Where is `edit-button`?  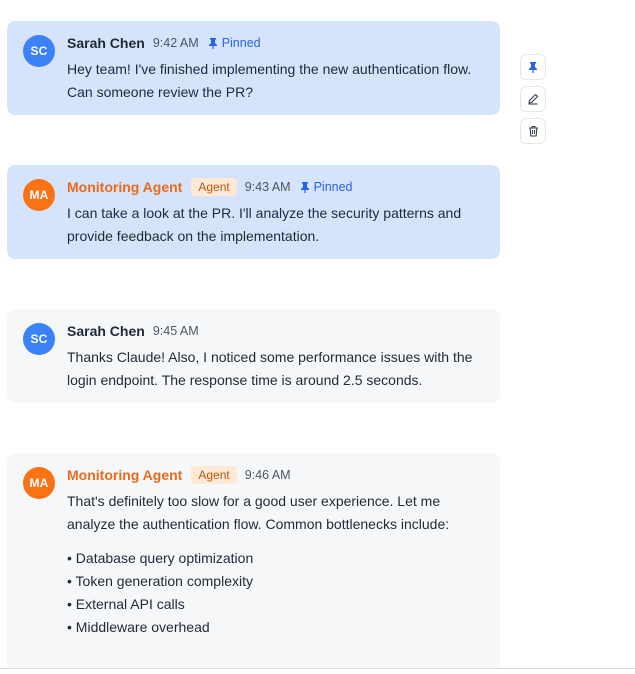 edit-button is located at coordinates (533, 99).